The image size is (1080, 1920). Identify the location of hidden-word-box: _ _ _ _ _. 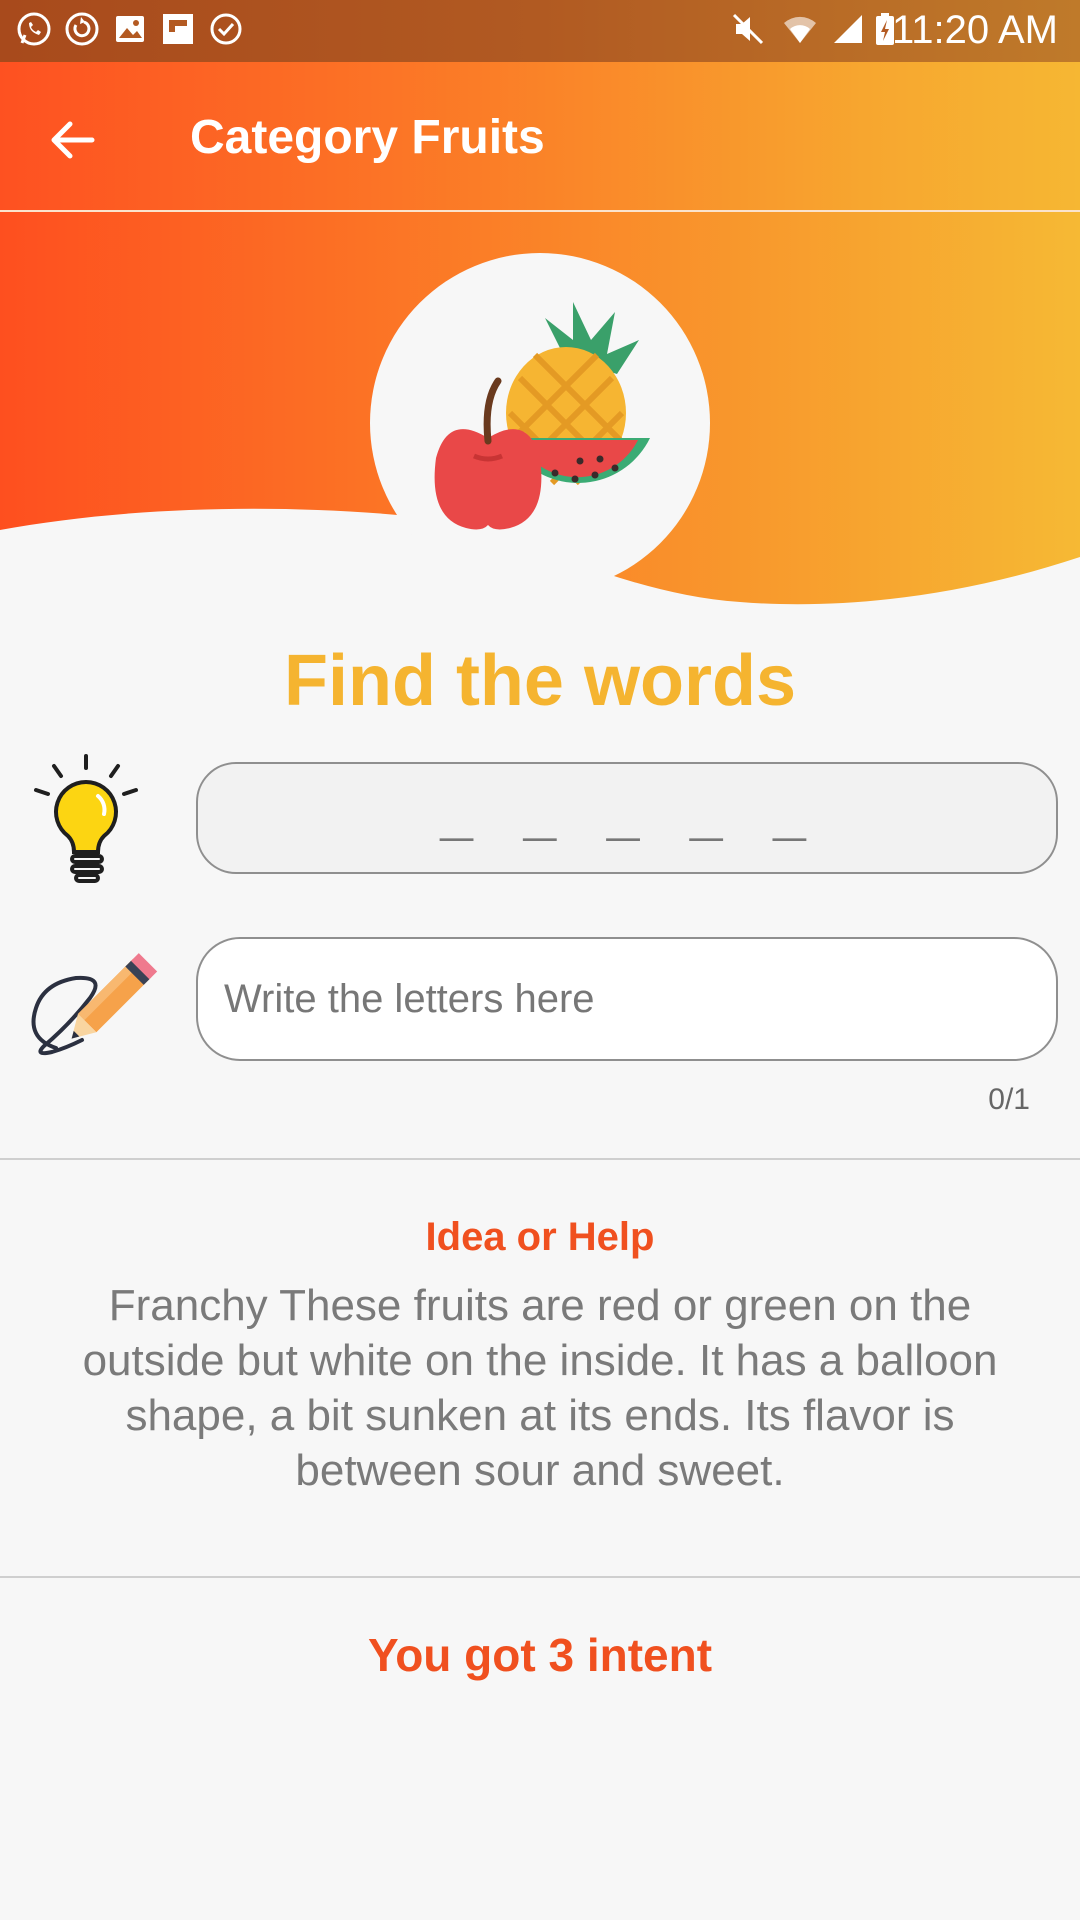
(627, 818).